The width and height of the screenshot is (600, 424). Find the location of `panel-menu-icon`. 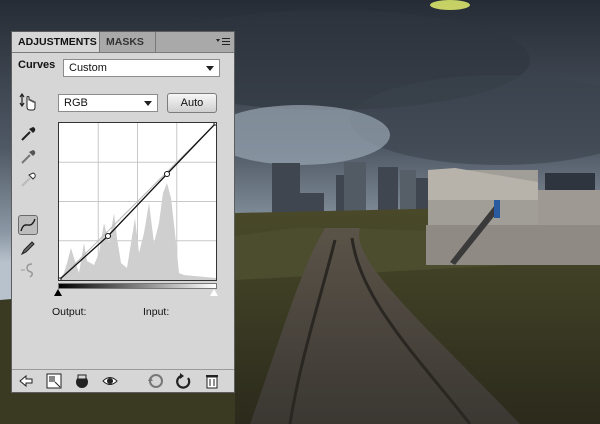

panel-menu-icon is located at coordinates (223, 41).